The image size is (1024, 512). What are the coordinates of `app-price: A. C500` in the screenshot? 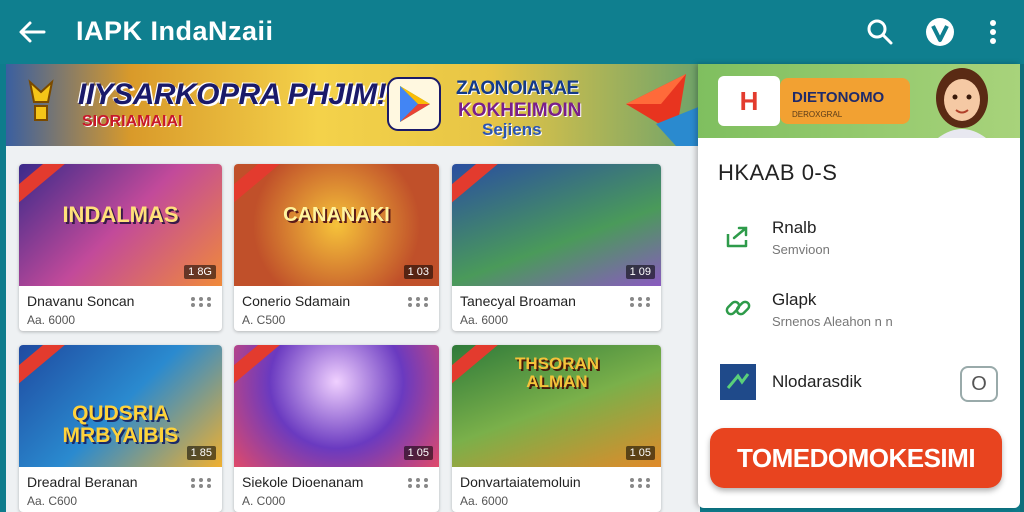 It's located at (264, 320).